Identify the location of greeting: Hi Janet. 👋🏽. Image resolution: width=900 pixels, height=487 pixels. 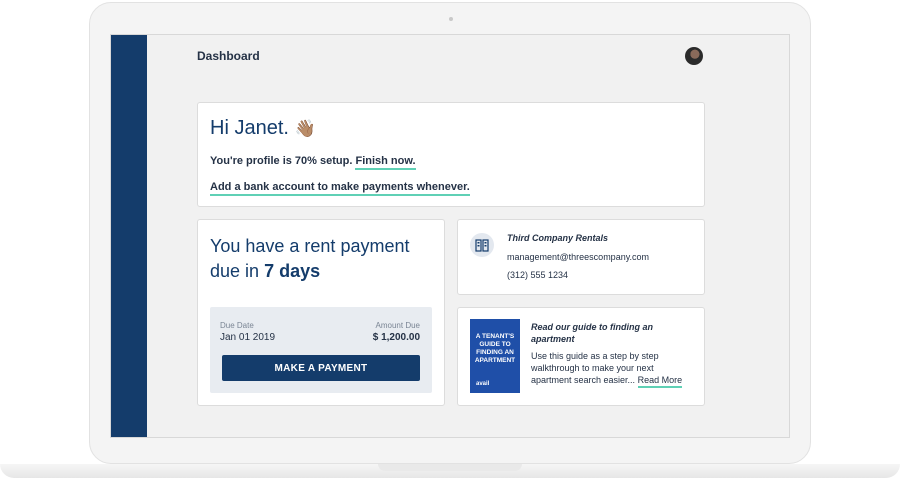
(263, 128).